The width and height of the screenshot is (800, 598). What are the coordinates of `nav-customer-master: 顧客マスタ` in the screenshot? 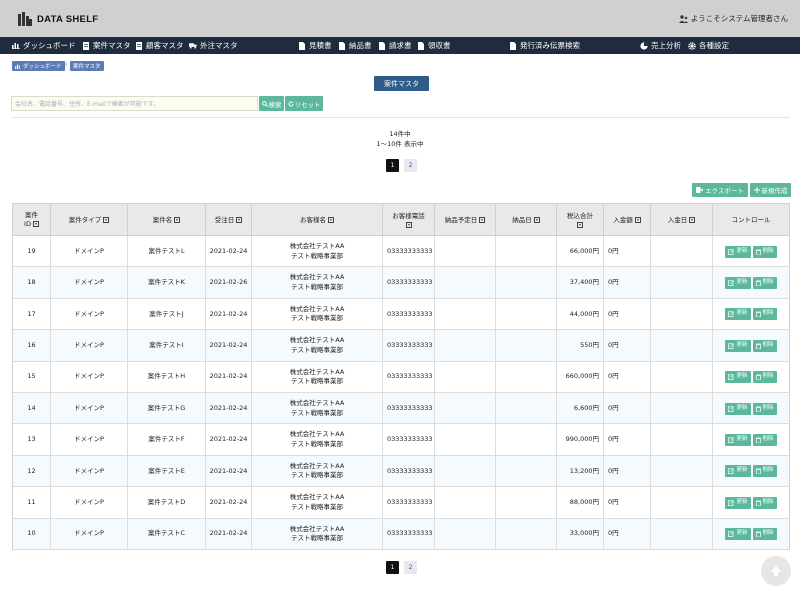 It's located at (159, 45).